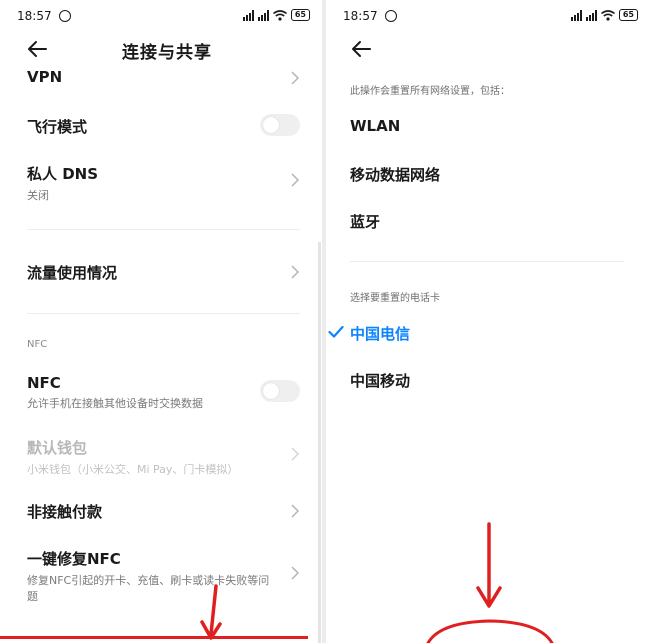 The height and width of the screenshot is (643, 650). I want to click on airplane-mode-toggle, so click(280, 125).